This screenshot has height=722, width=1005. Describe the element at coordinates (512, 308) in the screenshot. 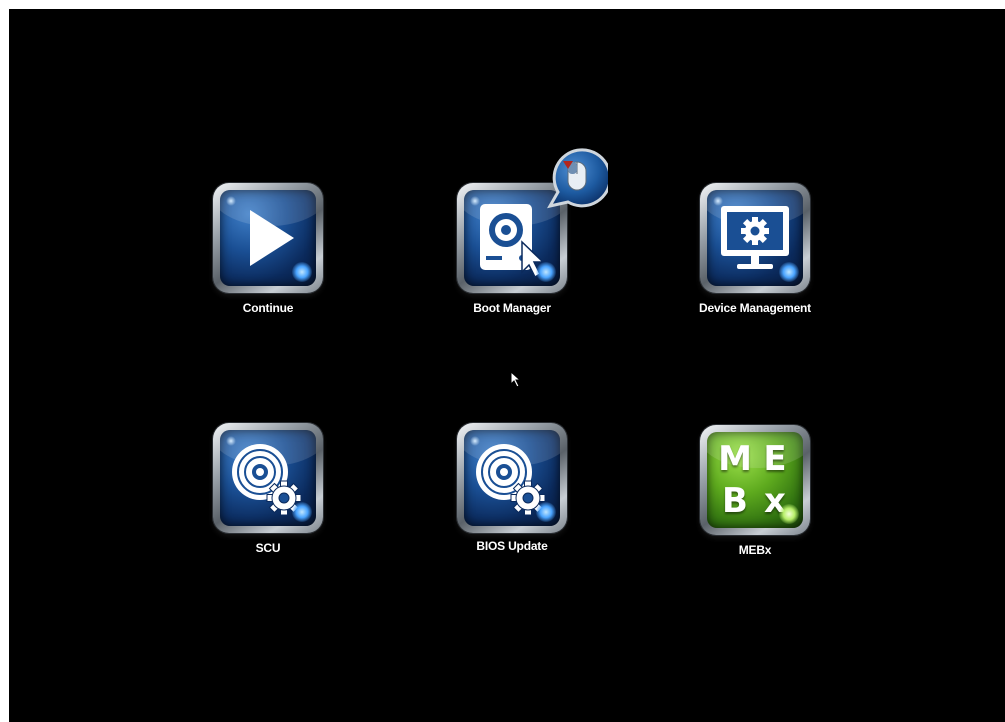

I see `boot-manager-label: Boot Manager` at that location.